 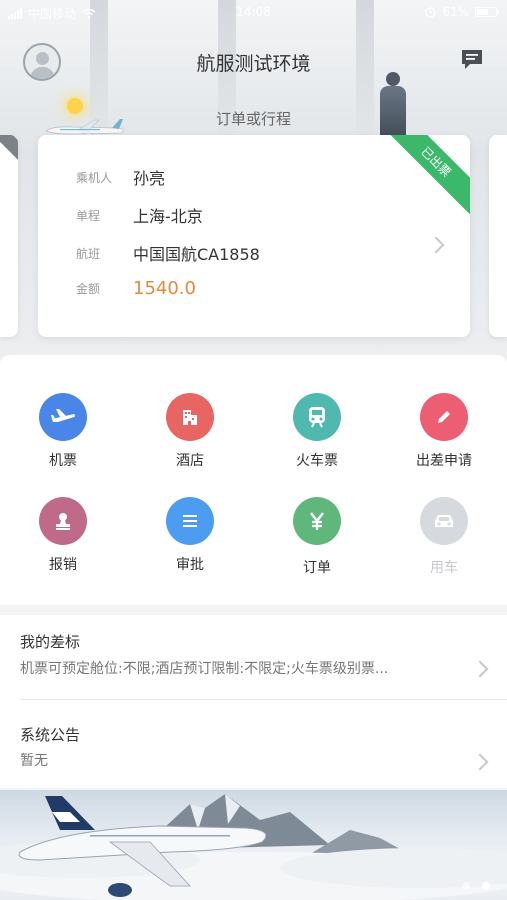 I want to click on travel-policy-title: 我的差标, so click(x=50, y=642).